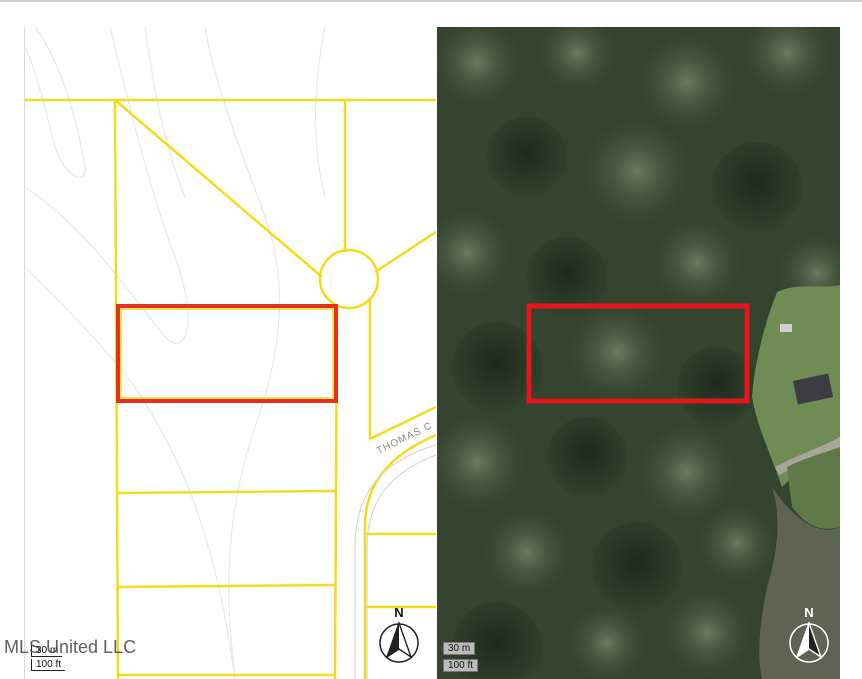 This screenshot has width=862, height=679. Describe the element at coordinates (70, 647) in the screenshot. I see `watermark: MLS United LLC` at that location.